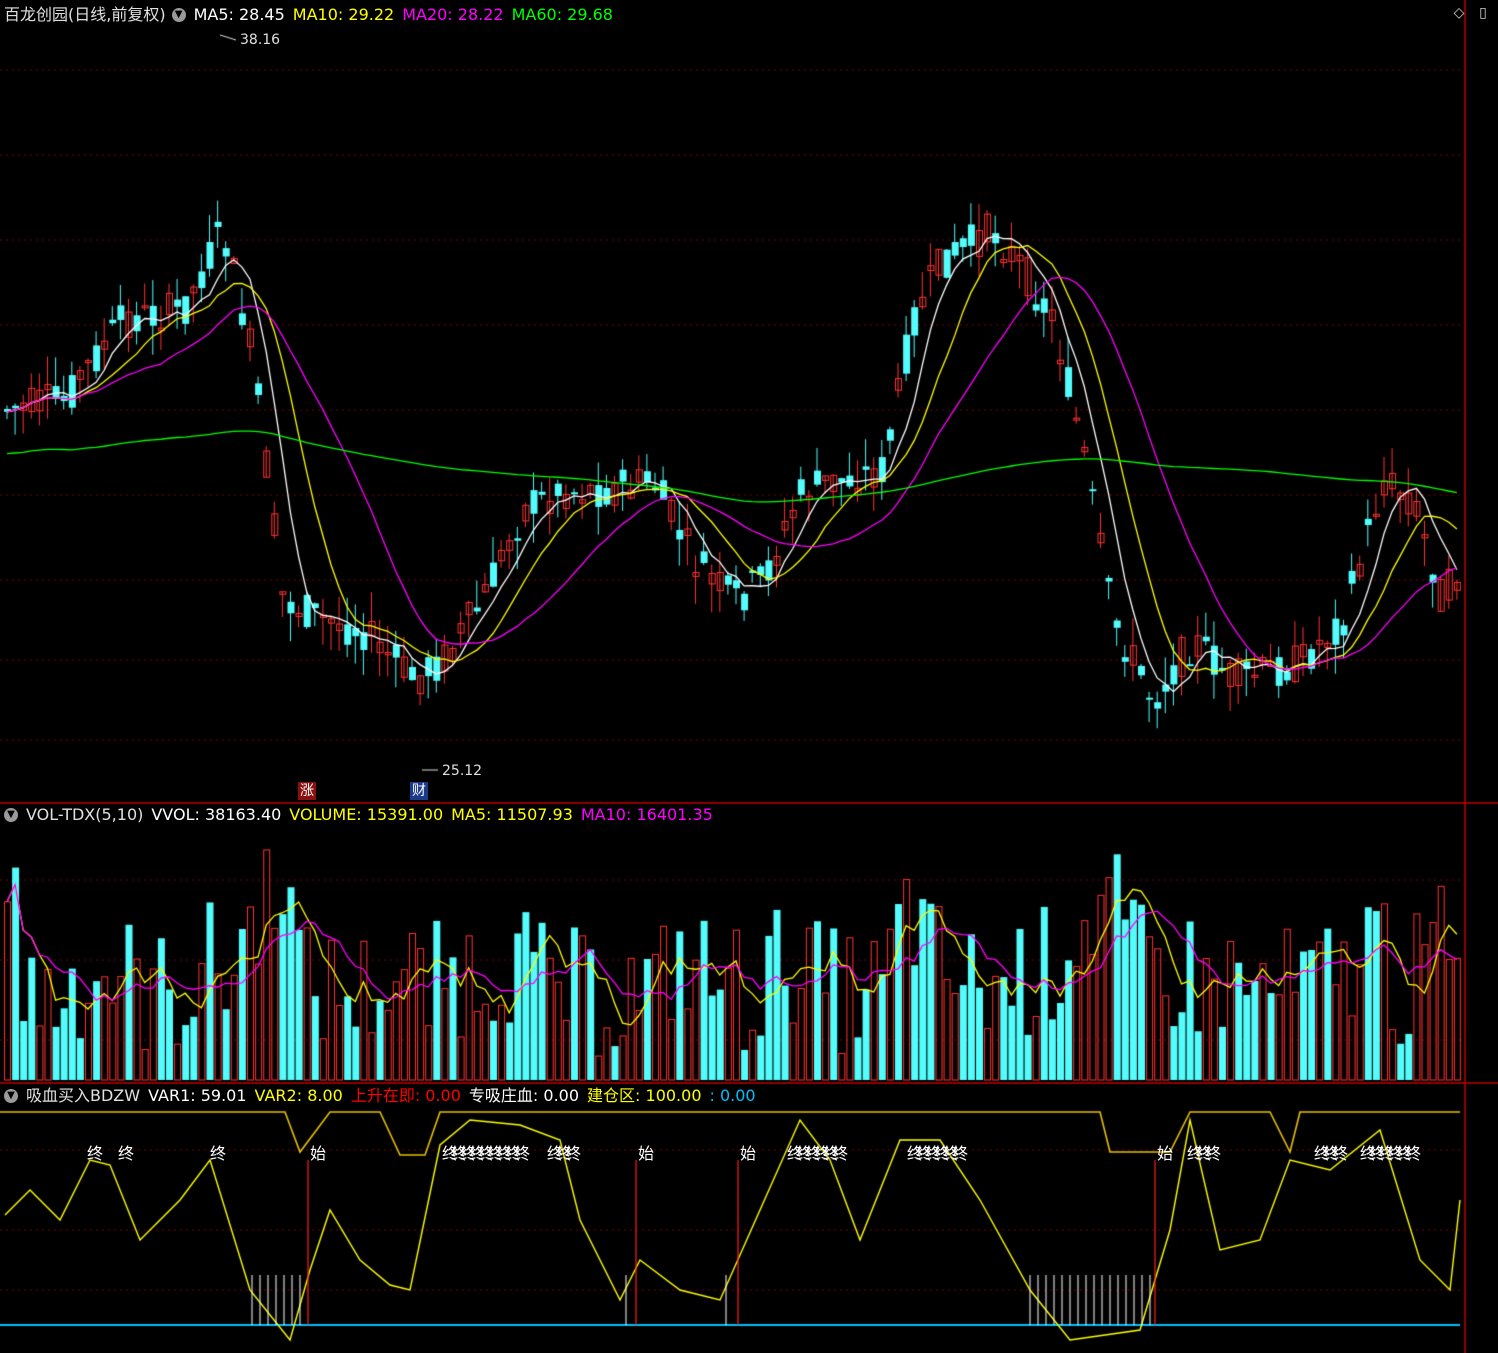  What do you see at coordinates (83, 1096) in the screenshot?
I see `indicator-panel-title: 吸血买入BDZW` at bounding box center [83, 1096].